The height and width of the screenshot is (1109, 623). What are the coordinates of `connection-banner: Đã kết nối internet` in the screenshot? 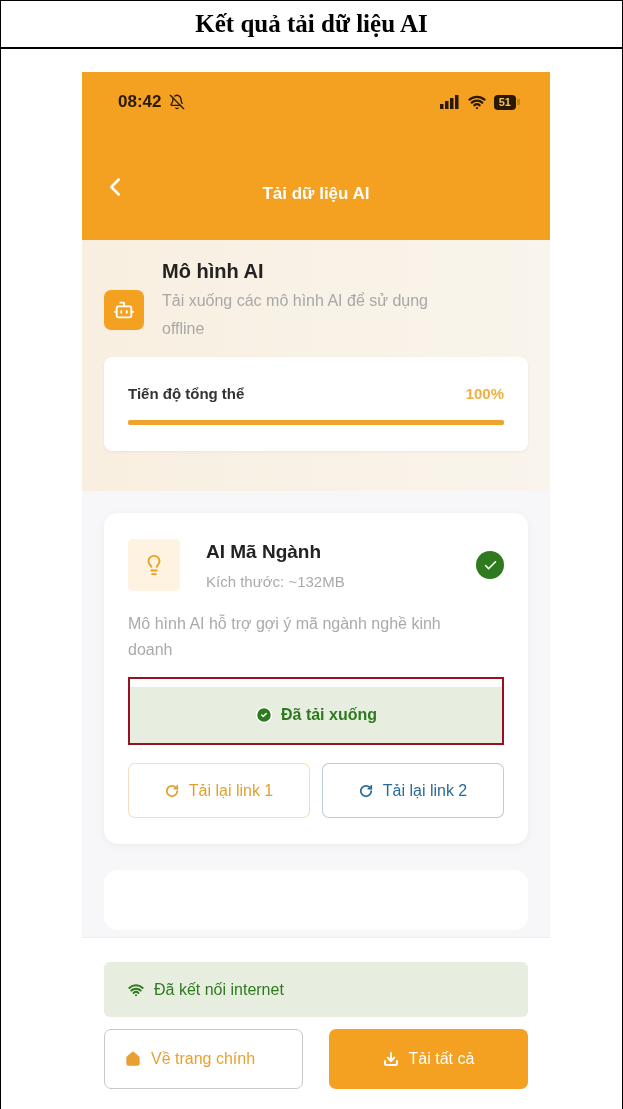 It's located at (316, 989).